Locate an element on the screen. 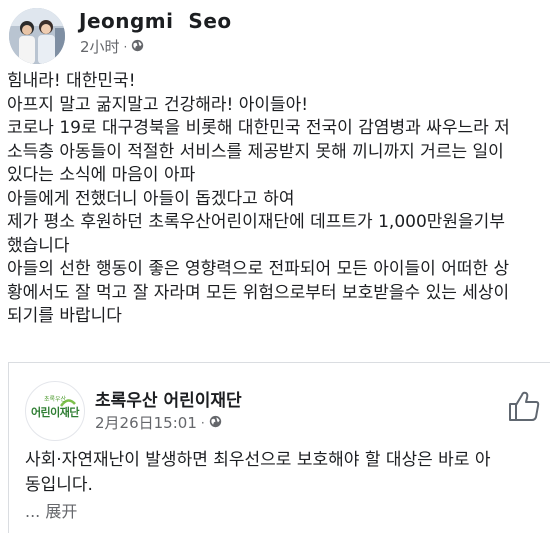 This screenshot has width=550, height=533. shared-page-name: 초록우산 어린이재단 is located at coordinates (168, 398).